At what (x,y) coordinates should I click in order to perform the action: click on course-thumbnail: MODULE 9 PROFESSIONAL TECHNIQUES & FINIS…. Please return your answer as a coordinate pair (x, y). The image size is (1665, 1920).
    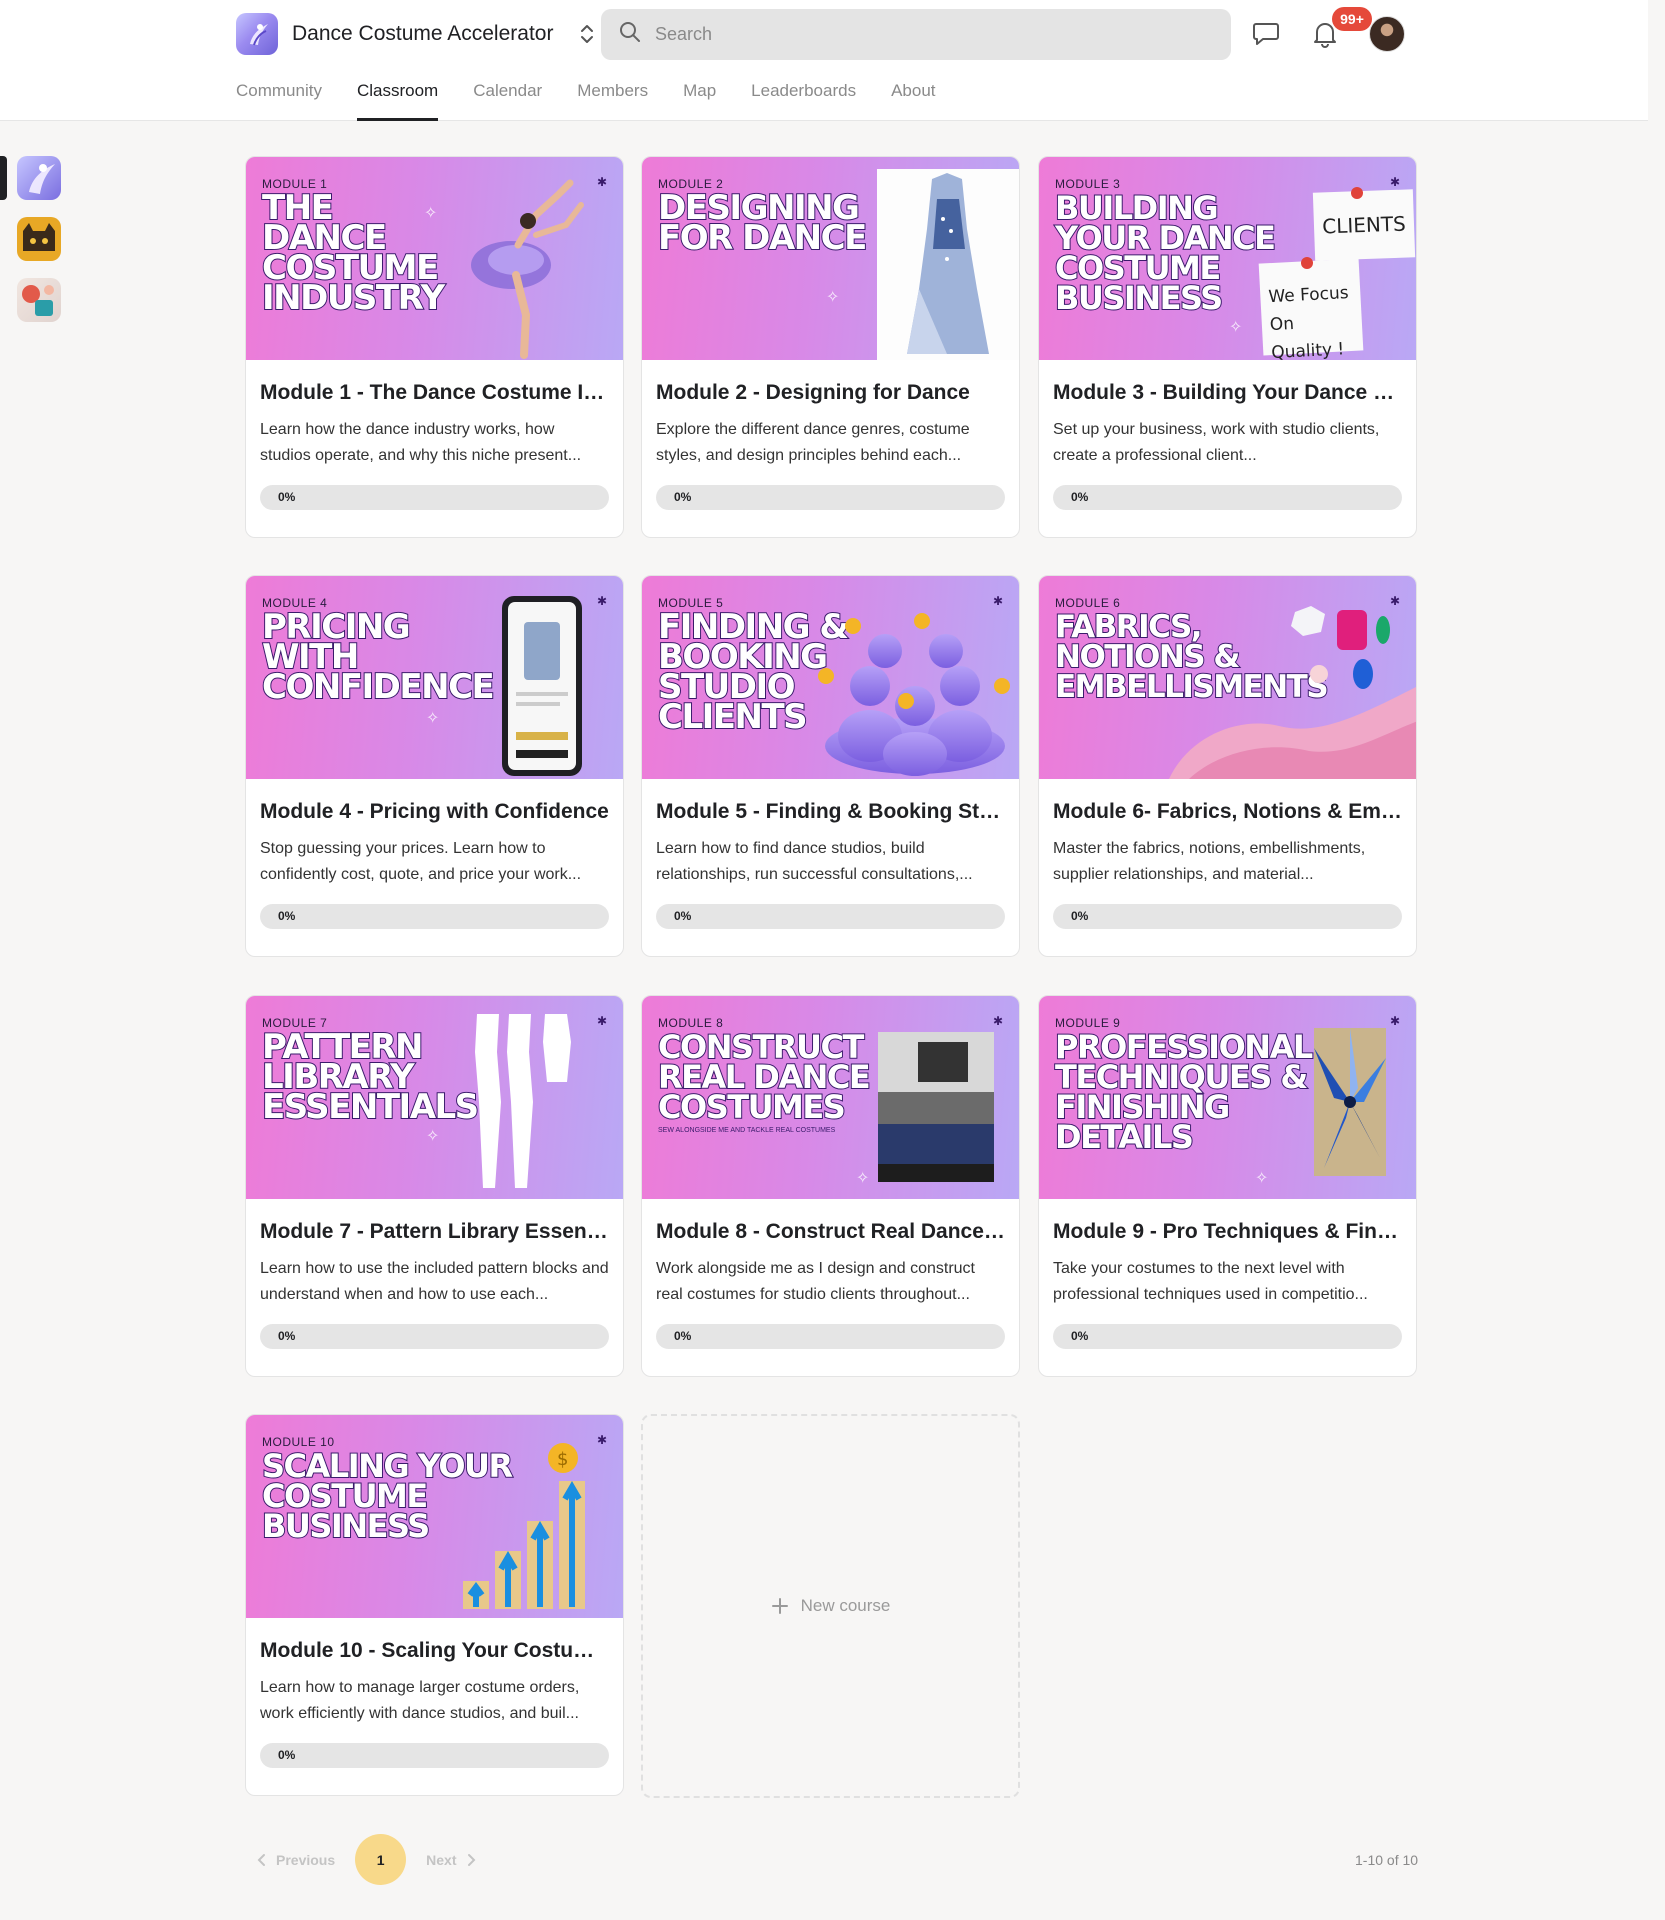
    Looking at the image, I should click on (1227, 1097).